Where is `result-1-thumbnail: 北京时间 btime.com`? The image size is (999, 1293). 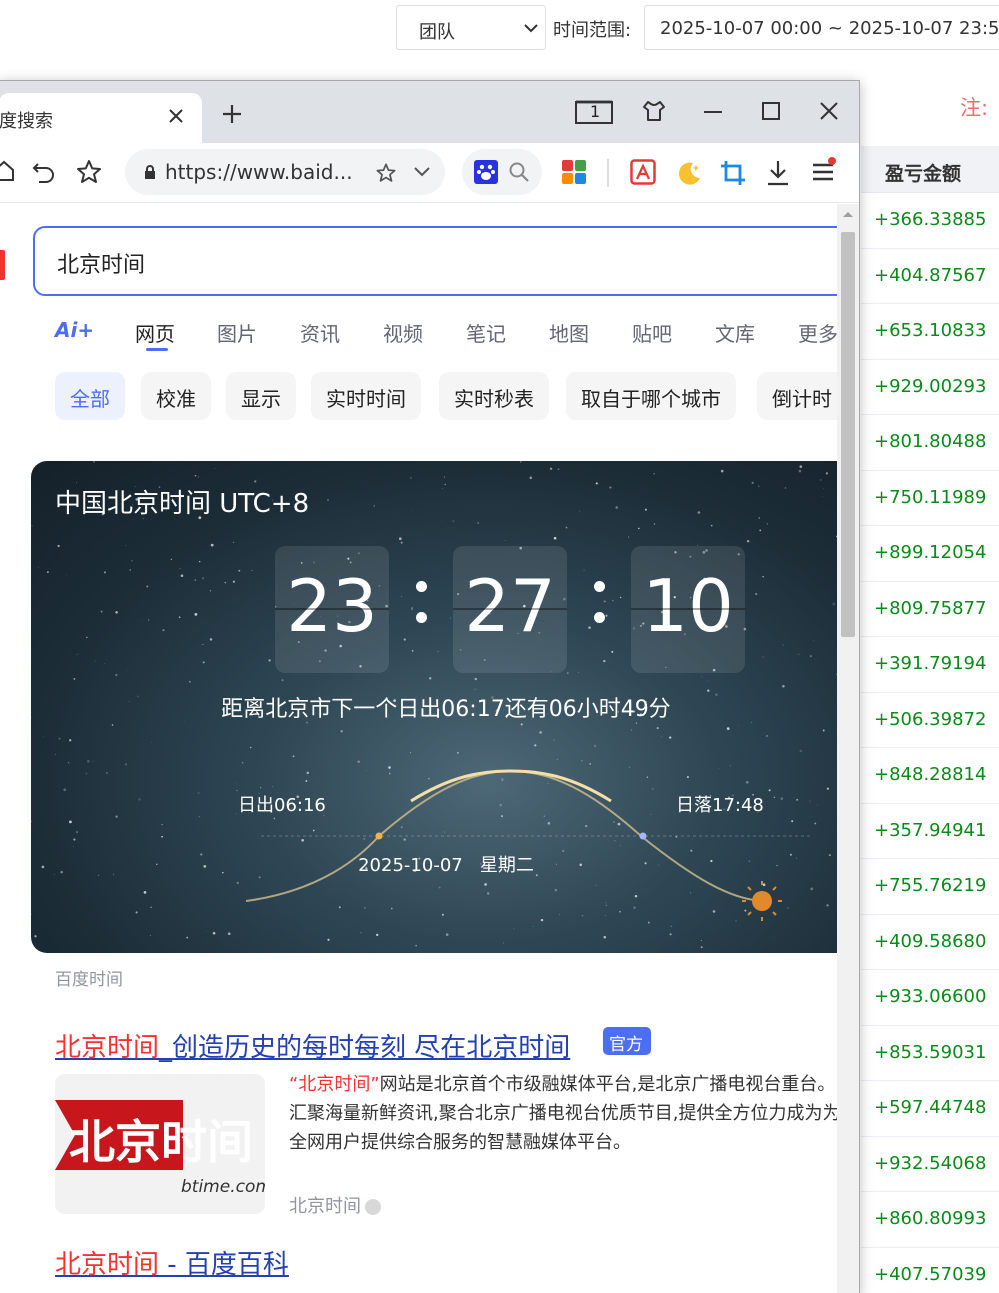
result-1-thumbnail: 北京时间 btime.com is located at coordinates (160, 1144).